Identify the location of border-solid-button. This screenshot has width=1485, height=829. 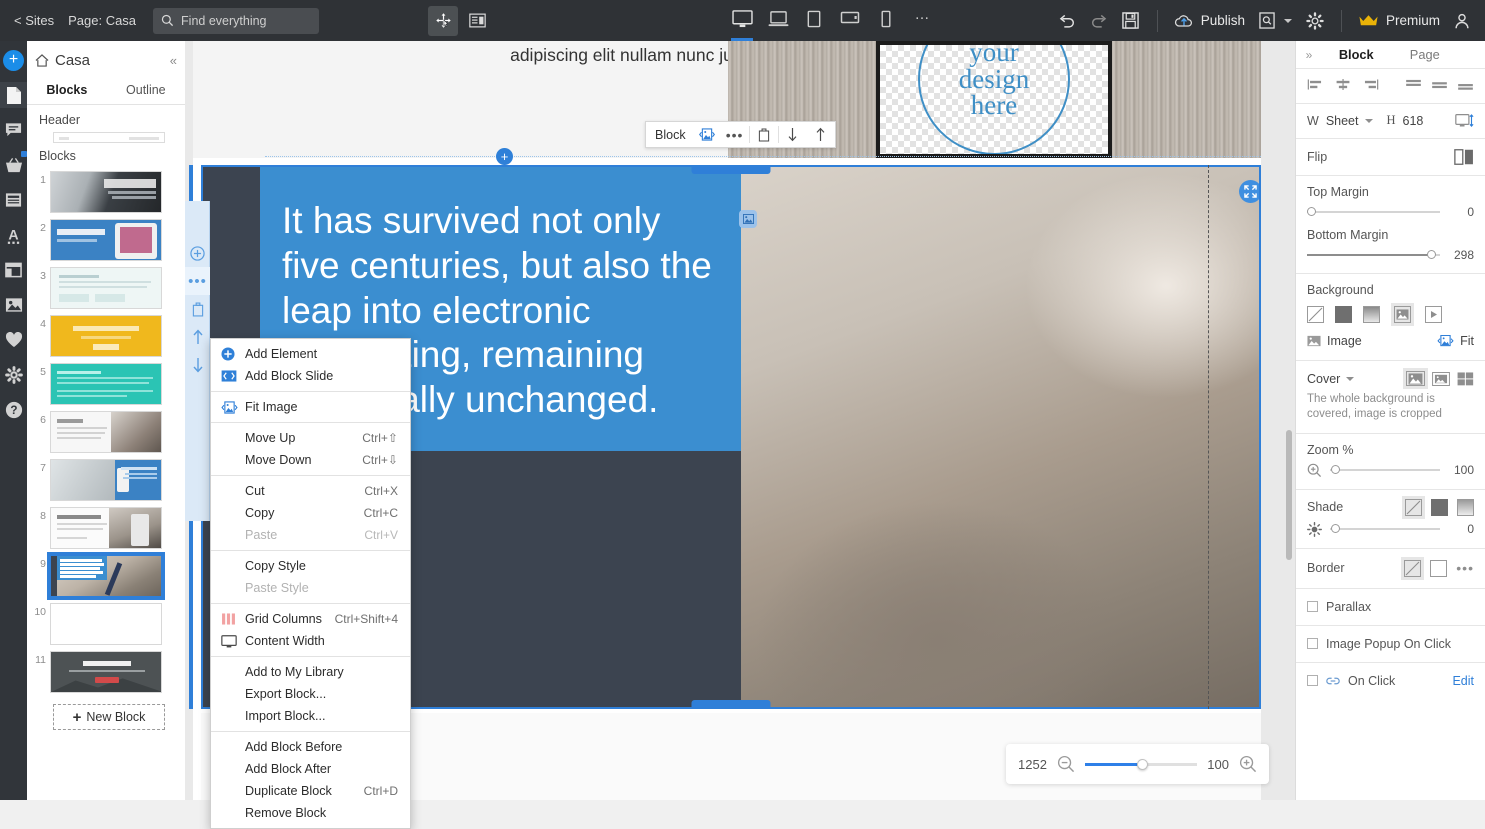
(1439, 568).